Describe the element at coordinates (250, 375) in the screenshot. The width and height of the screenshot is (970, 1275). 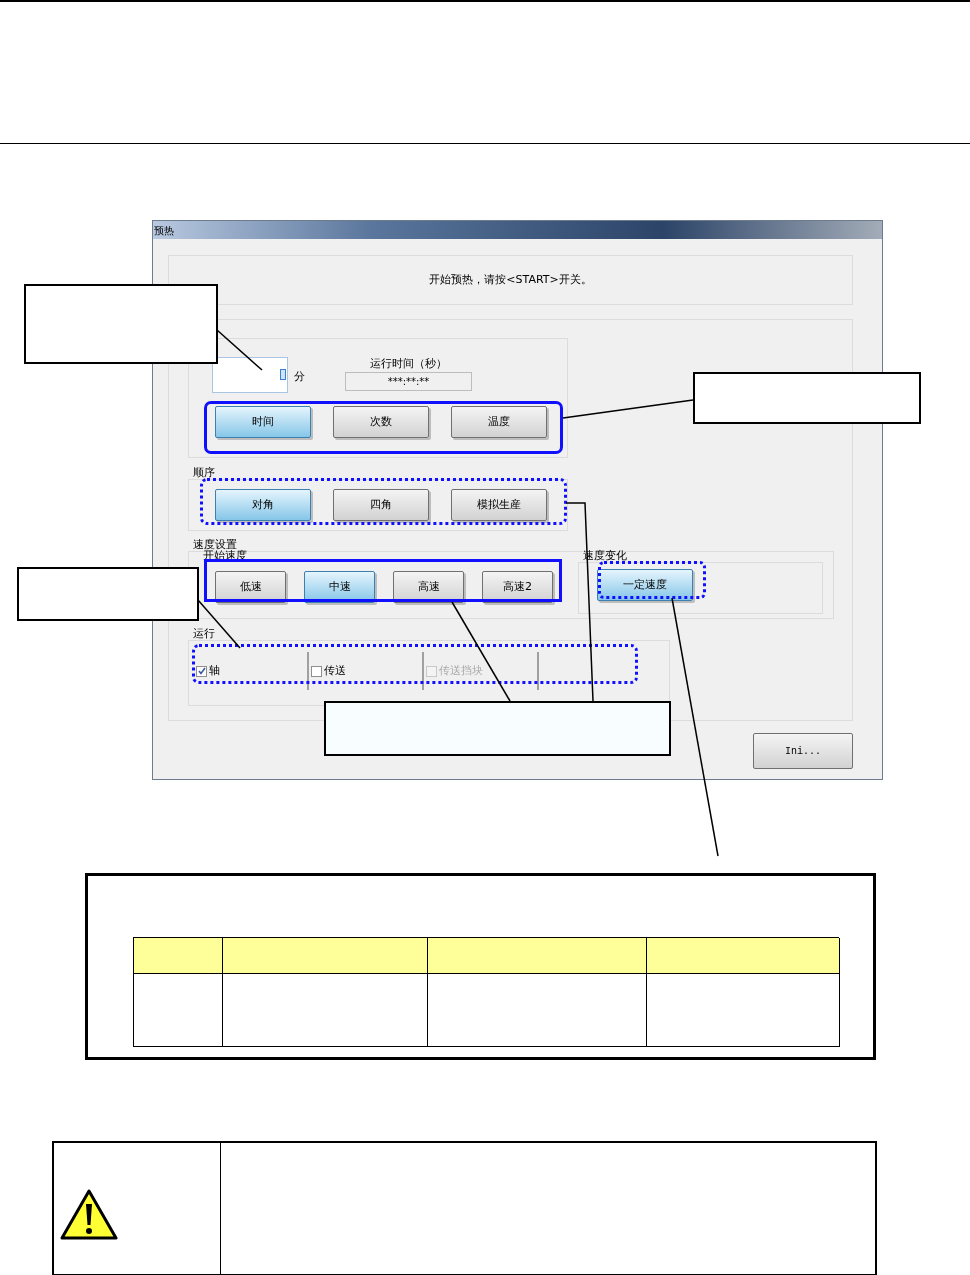
I see `number-field` at that location.